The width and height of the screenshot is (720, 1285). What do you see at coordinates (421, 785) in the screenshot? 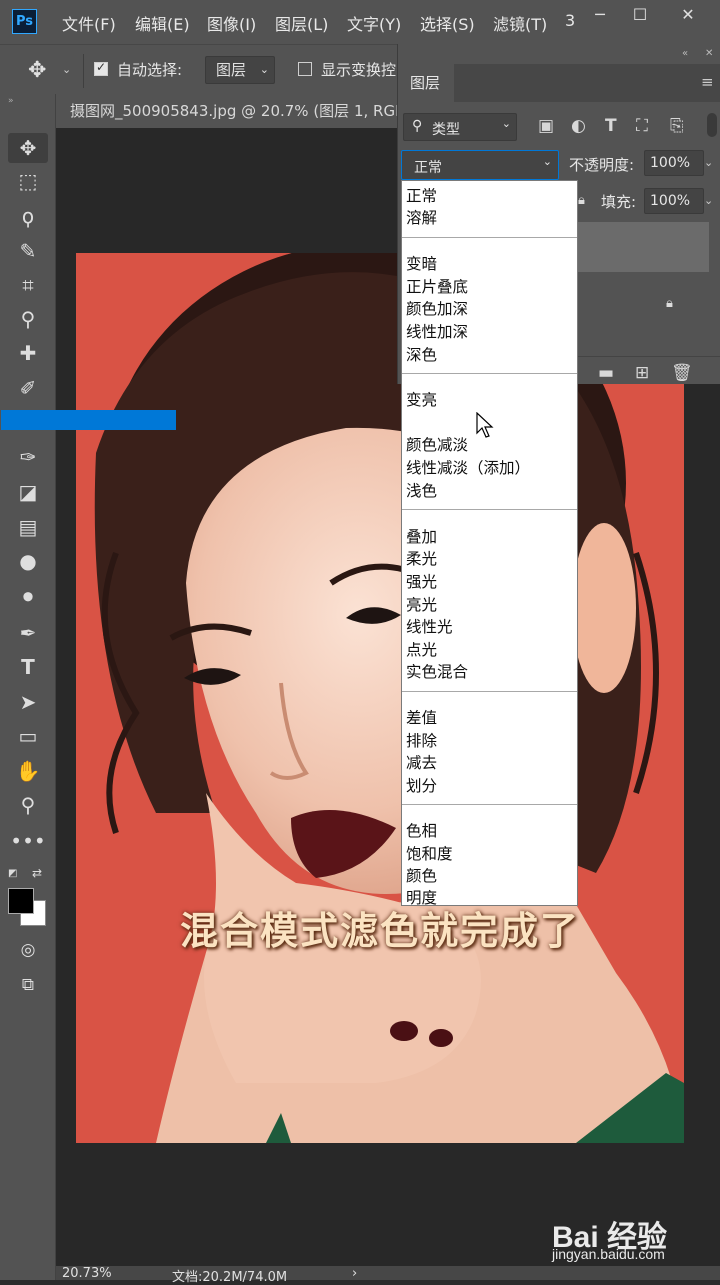
I see `blend-option-divide: 划分` at bounding box center [421, 785].